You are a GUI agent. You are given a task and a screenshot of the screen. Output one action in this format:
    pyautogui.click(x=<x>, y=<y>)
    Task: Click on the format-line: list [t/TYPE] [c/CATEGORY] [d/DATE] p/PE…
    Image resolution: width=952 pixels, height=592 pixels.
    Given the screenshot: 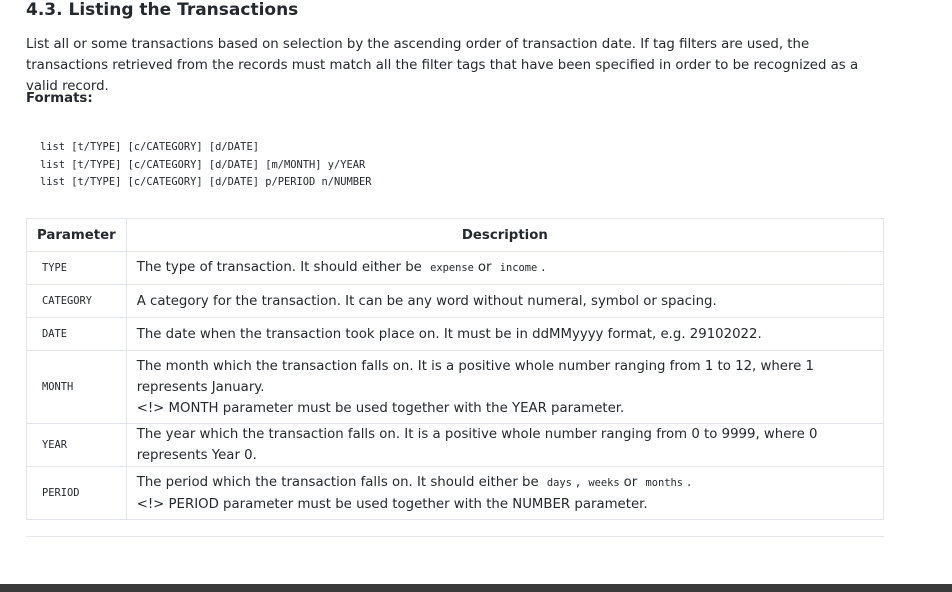 What is the action you would take?
    pyautogui.click(x=206, y=182)
    